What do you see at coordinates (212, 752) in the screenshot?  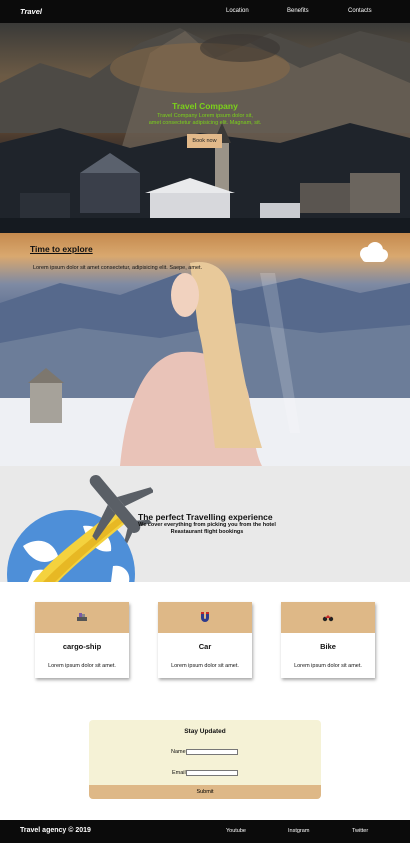 I see `name-field` at bounding box center [212, 752].